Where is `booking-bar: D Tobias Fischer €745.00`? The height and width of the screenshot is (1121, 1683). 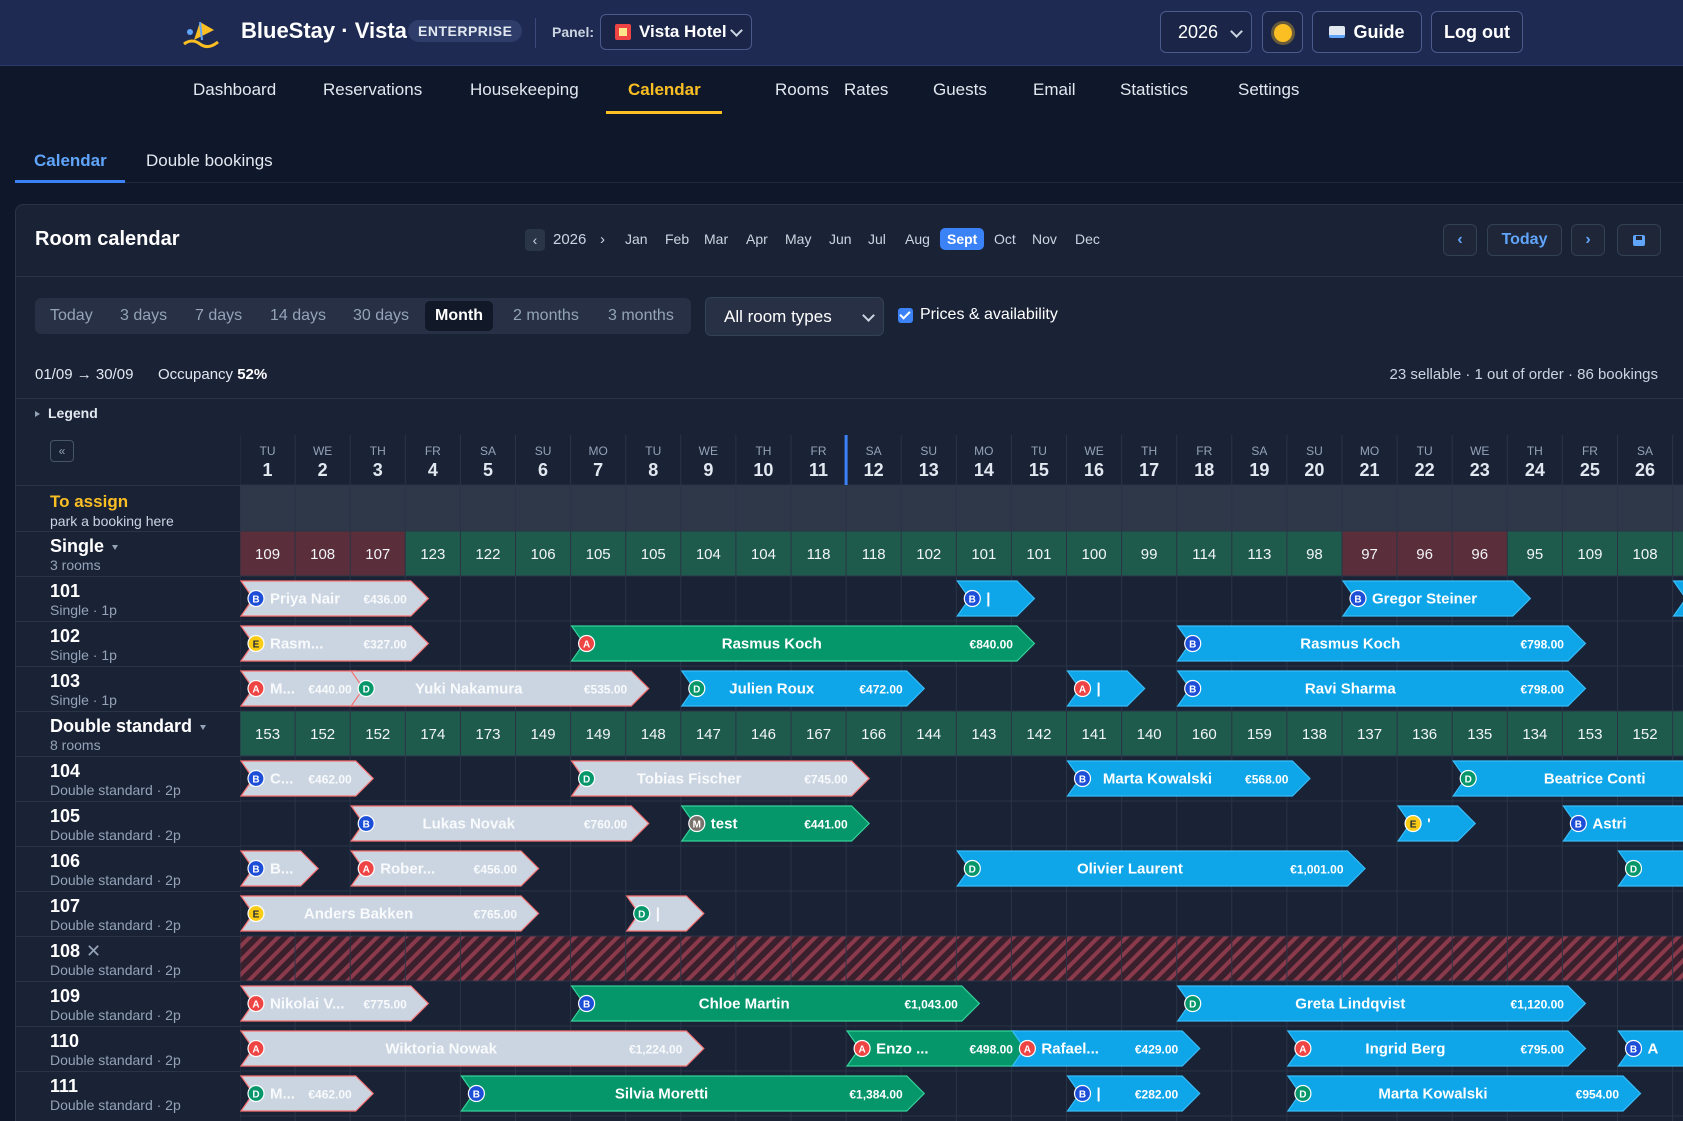 booking-bar: D Tobias Fischer €745.00 is located at coordinates (720, 778).